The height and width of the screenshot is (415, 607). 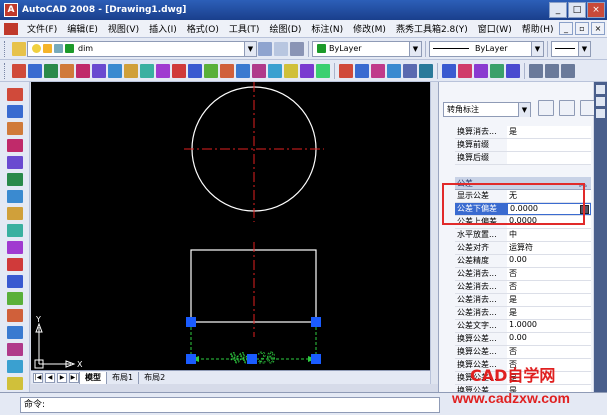 I want to click on left-tool-18-icon, so click(x=14, y=383).